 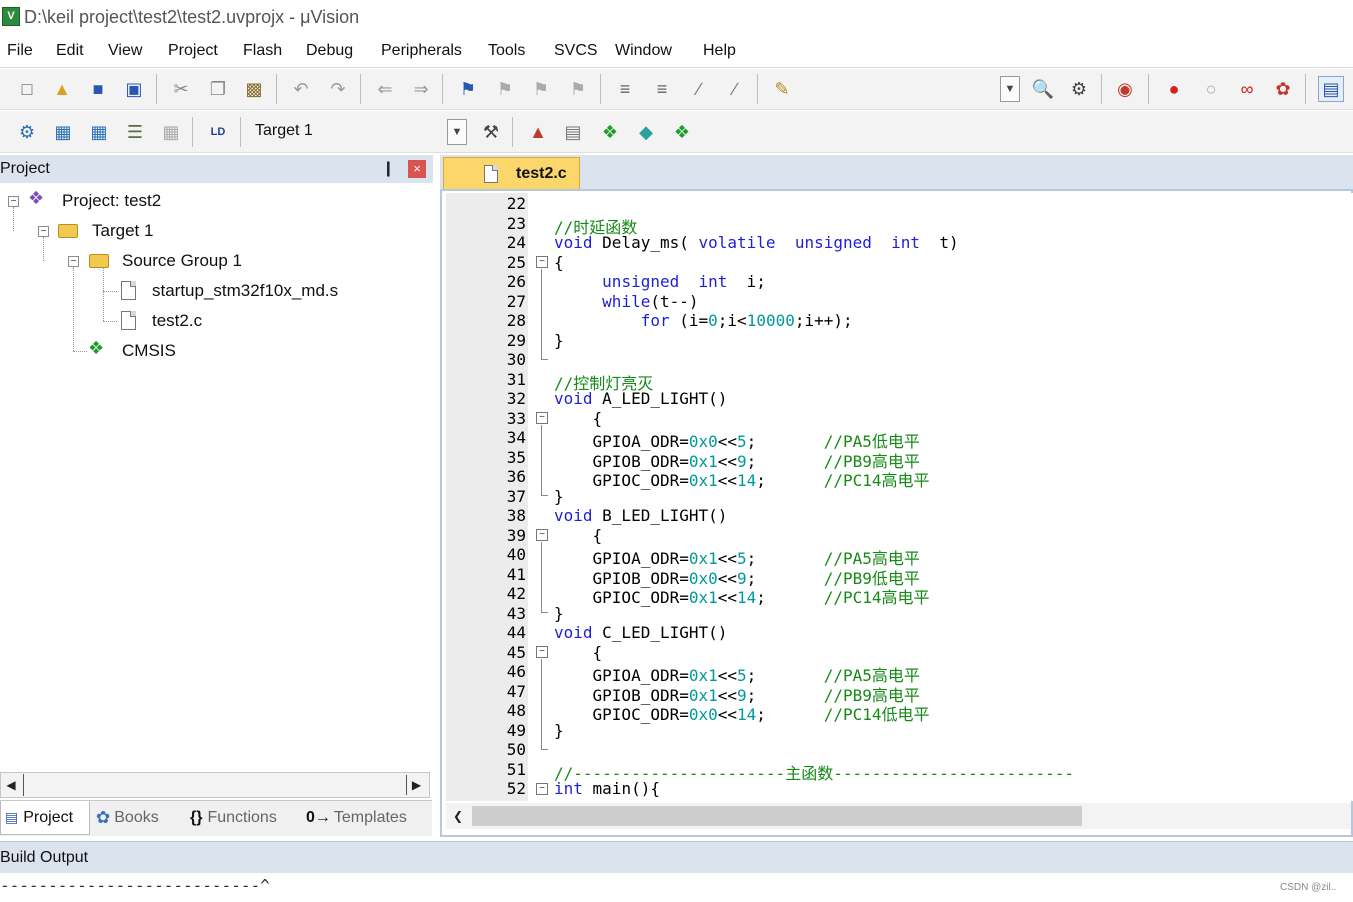 I want to click on tab-books: ✿ Books, so click(x=140, y=818).